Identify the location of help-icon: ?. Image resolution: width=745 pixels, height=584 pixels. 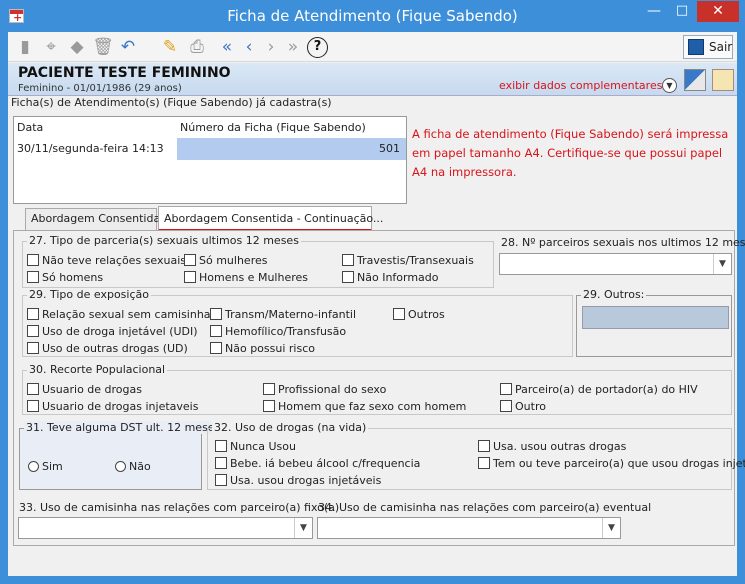
(317, 47).